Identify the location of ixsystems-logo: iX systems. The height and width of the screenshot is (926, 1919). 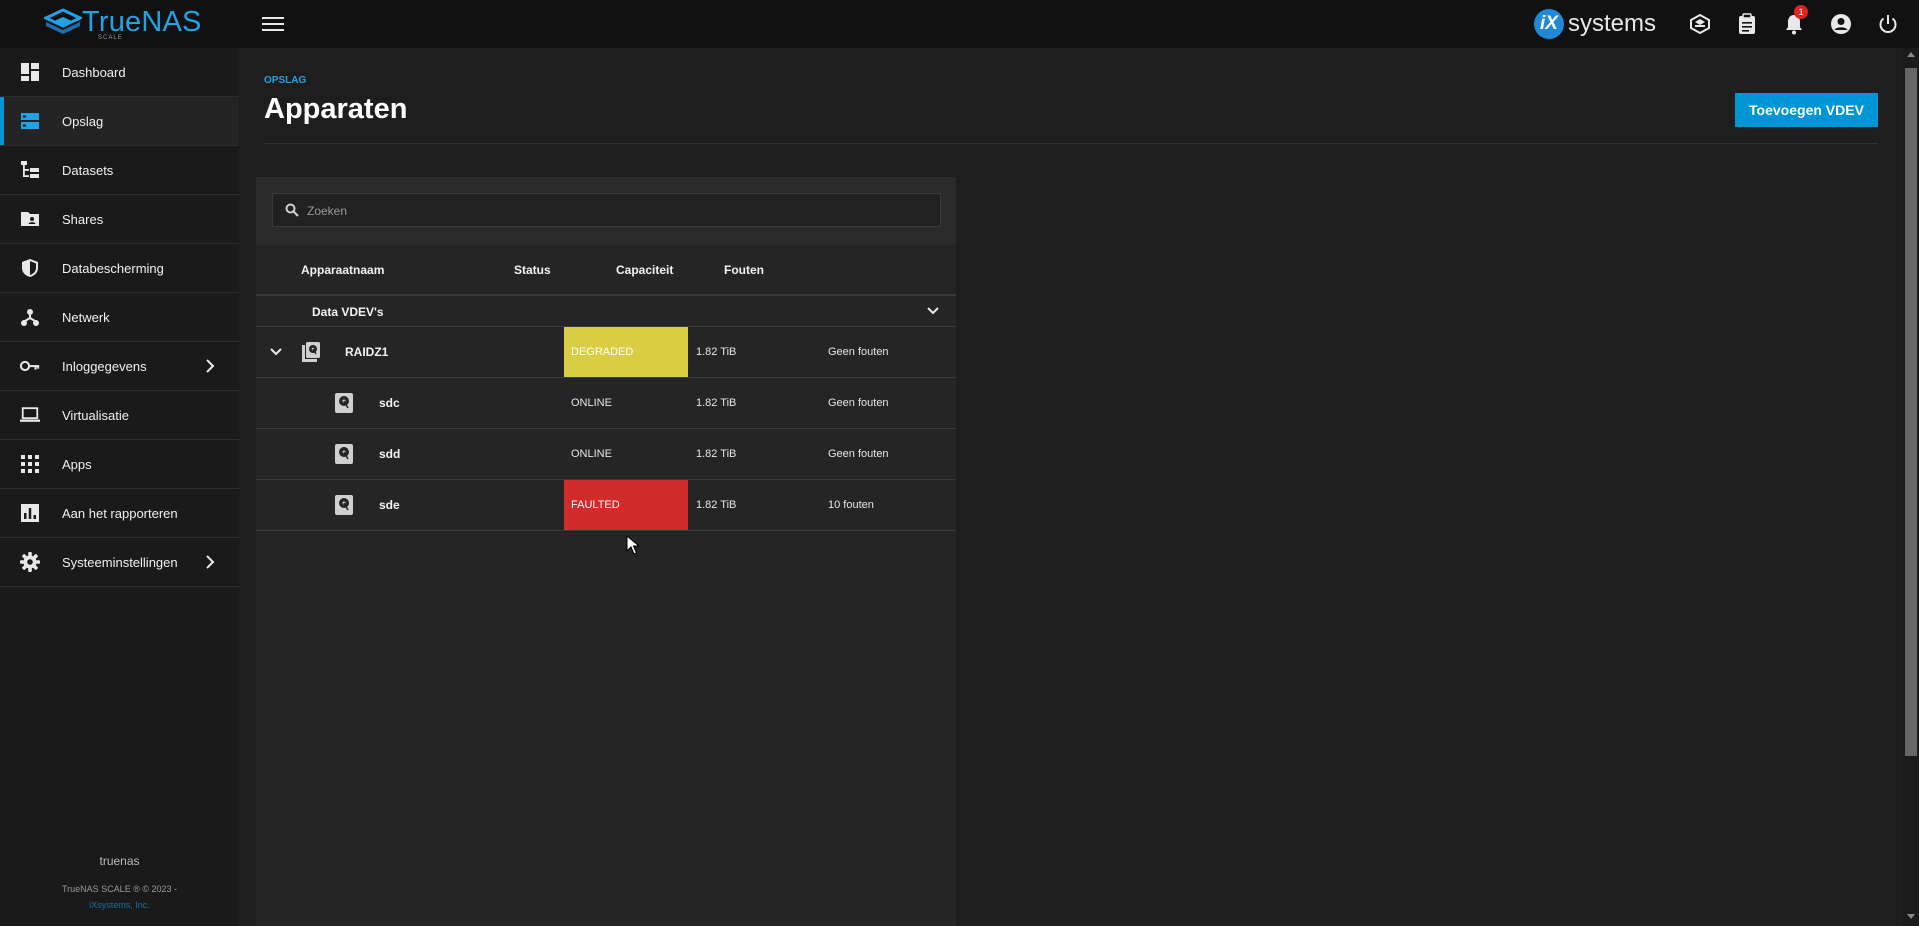
(1595, 24).